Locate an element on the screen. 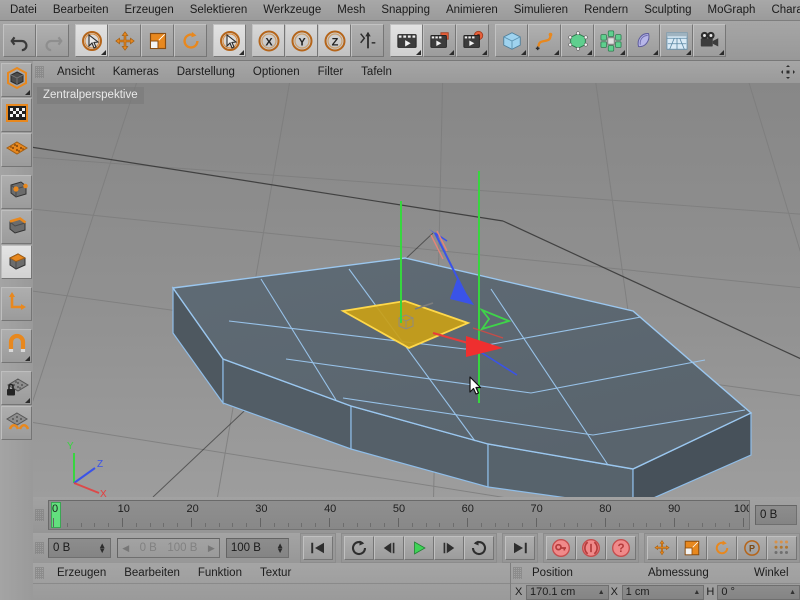 Image resolution: width=800 pixels, height=600 pixels. transport-record-key-button is located at coordinates (561, 548).